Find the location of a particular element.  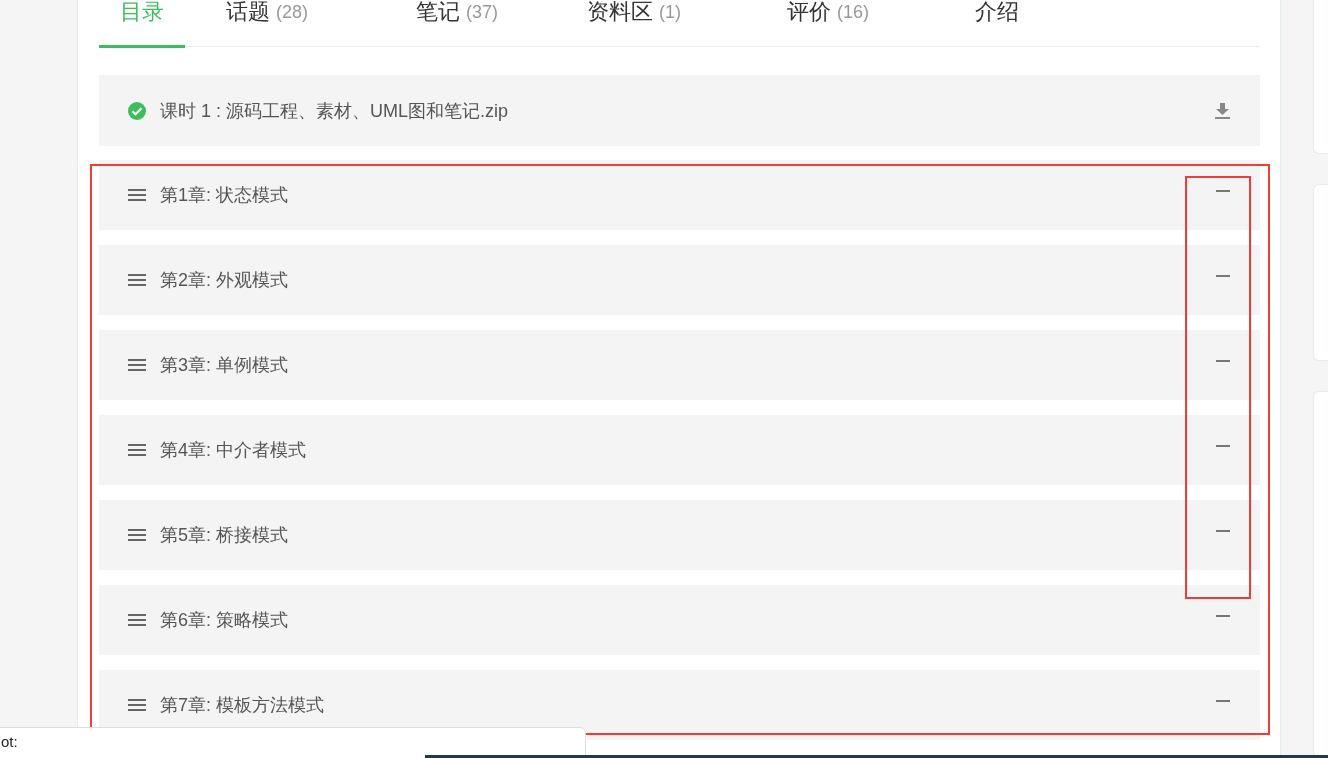

chapter-title: 第4章: 中介者模式 is located at coordinates (233, 450).